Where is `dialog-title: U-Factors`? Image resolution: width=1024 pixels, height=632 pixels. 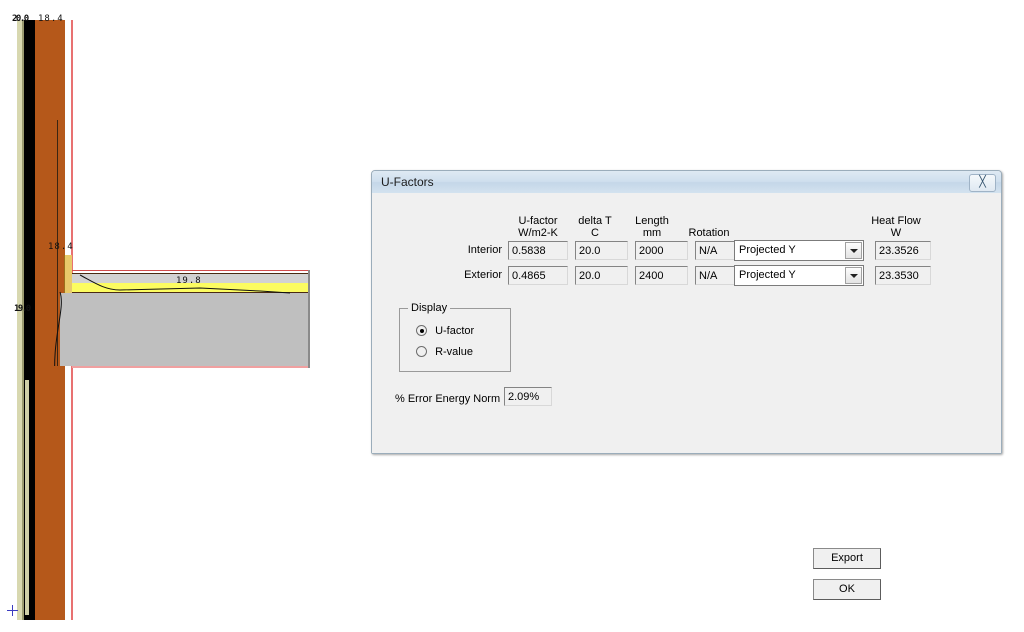
dialog-title: U-Factors is located at coordinates (407, 182).